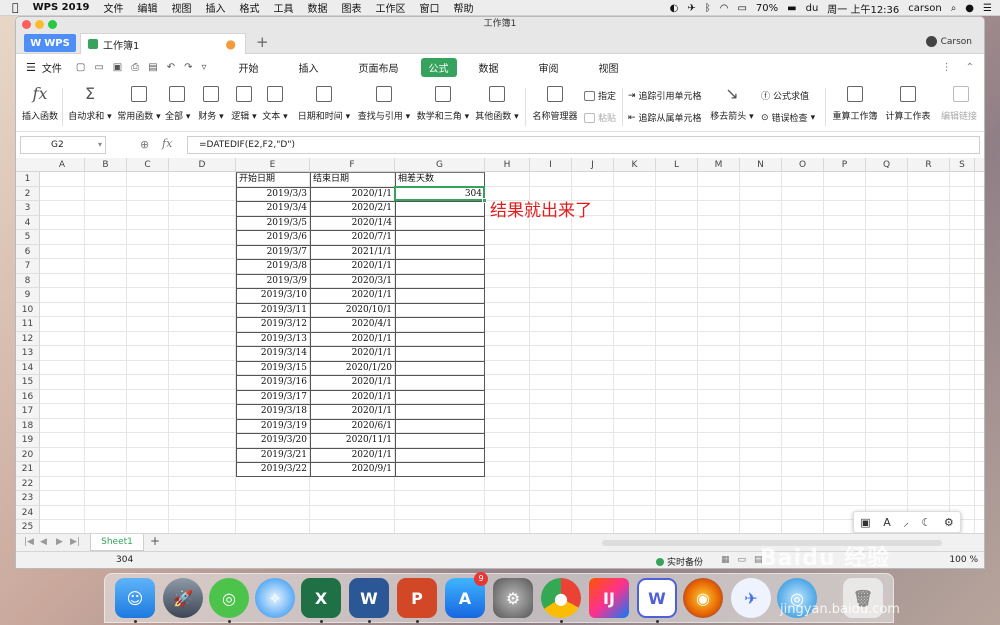  I want to click on print-icon: ⎙, so click(135, 67).